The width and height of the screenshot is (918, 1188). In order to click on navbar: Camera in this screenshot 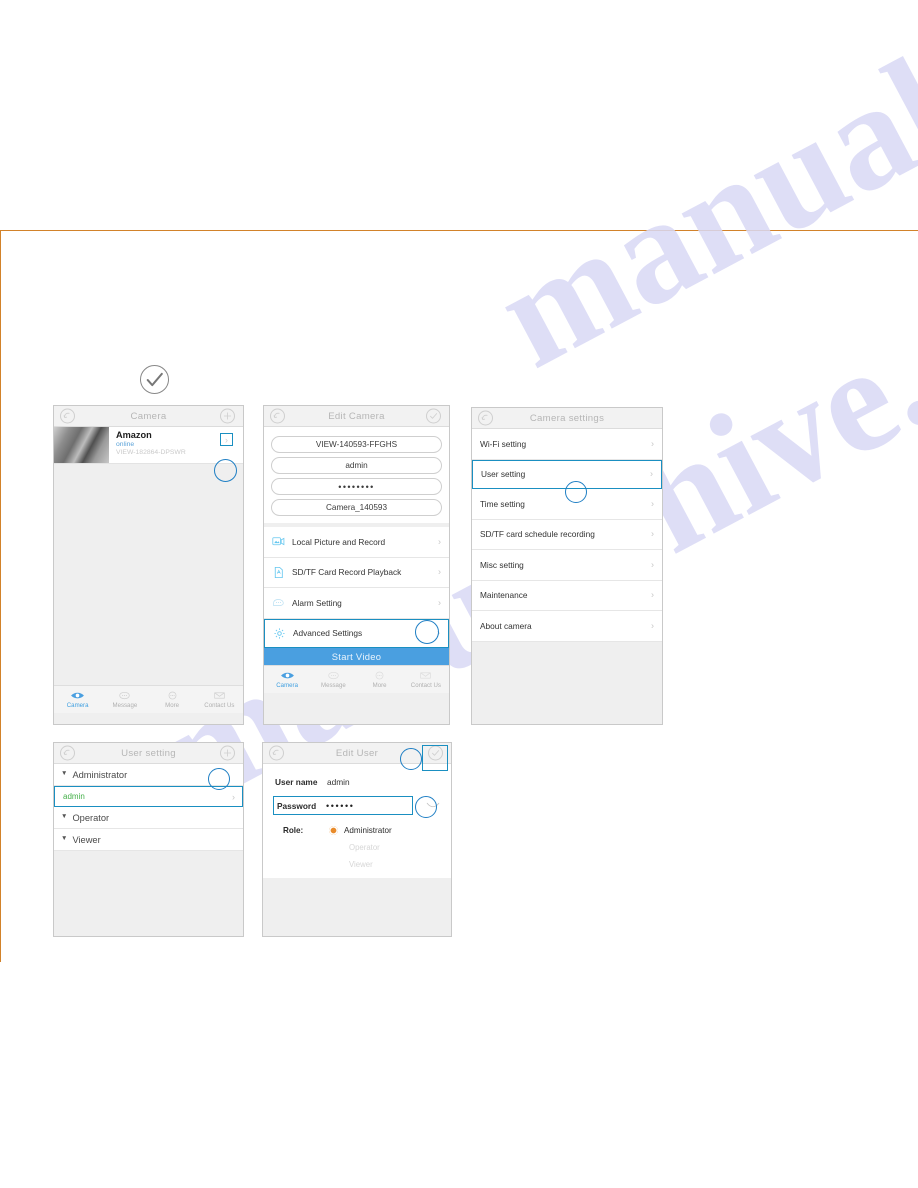, I will do `click(148, 416)`.